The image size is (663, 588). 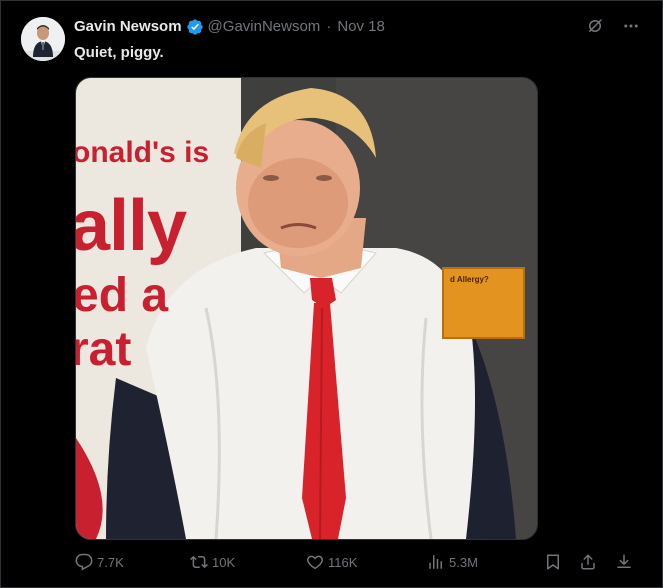 What do you see at coordinates (131, 226) in the screenshot?
I see `sign-text-line-2: ally` at bounding box center [131, 226].